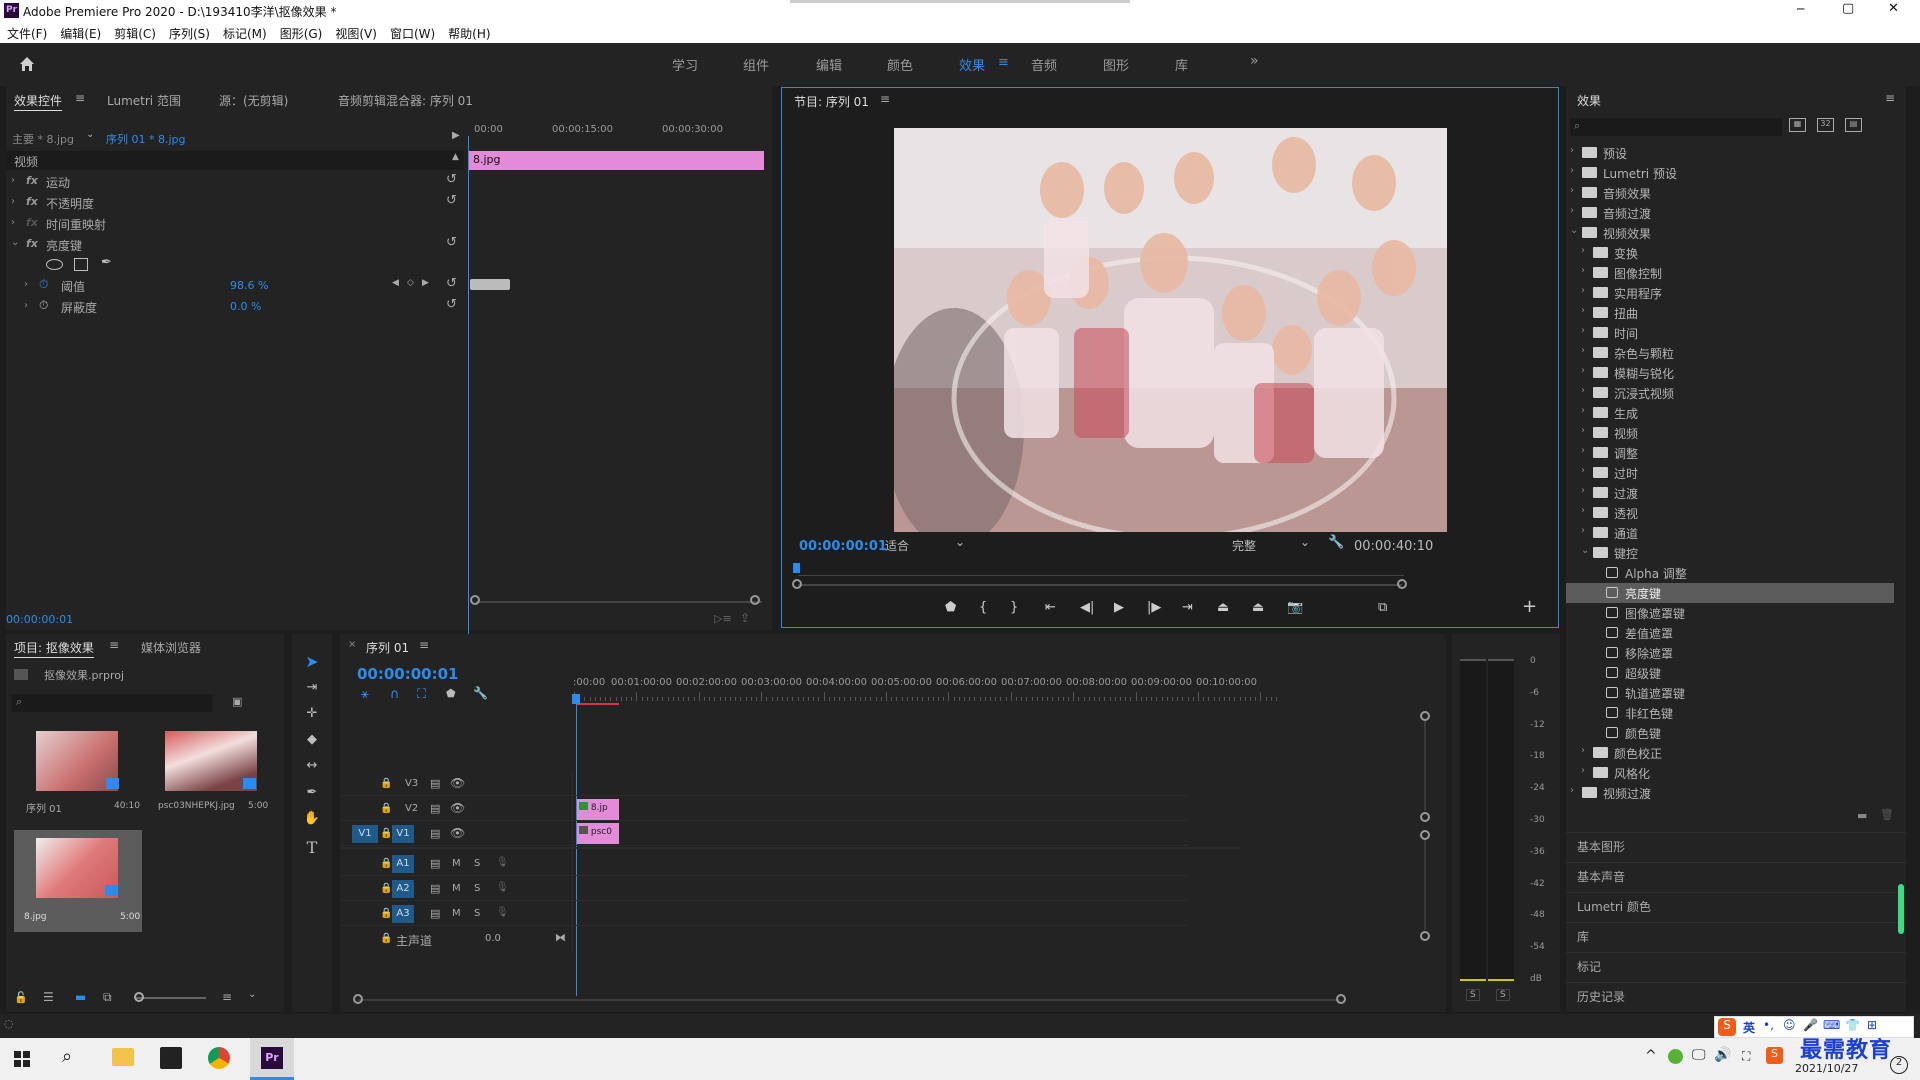 The image size is (1920, 1080). What do you see at coordinates (1825, 125) in the screenshot?
I see `32bit-effects-icon: 32` at bounding box center [1825, 125].